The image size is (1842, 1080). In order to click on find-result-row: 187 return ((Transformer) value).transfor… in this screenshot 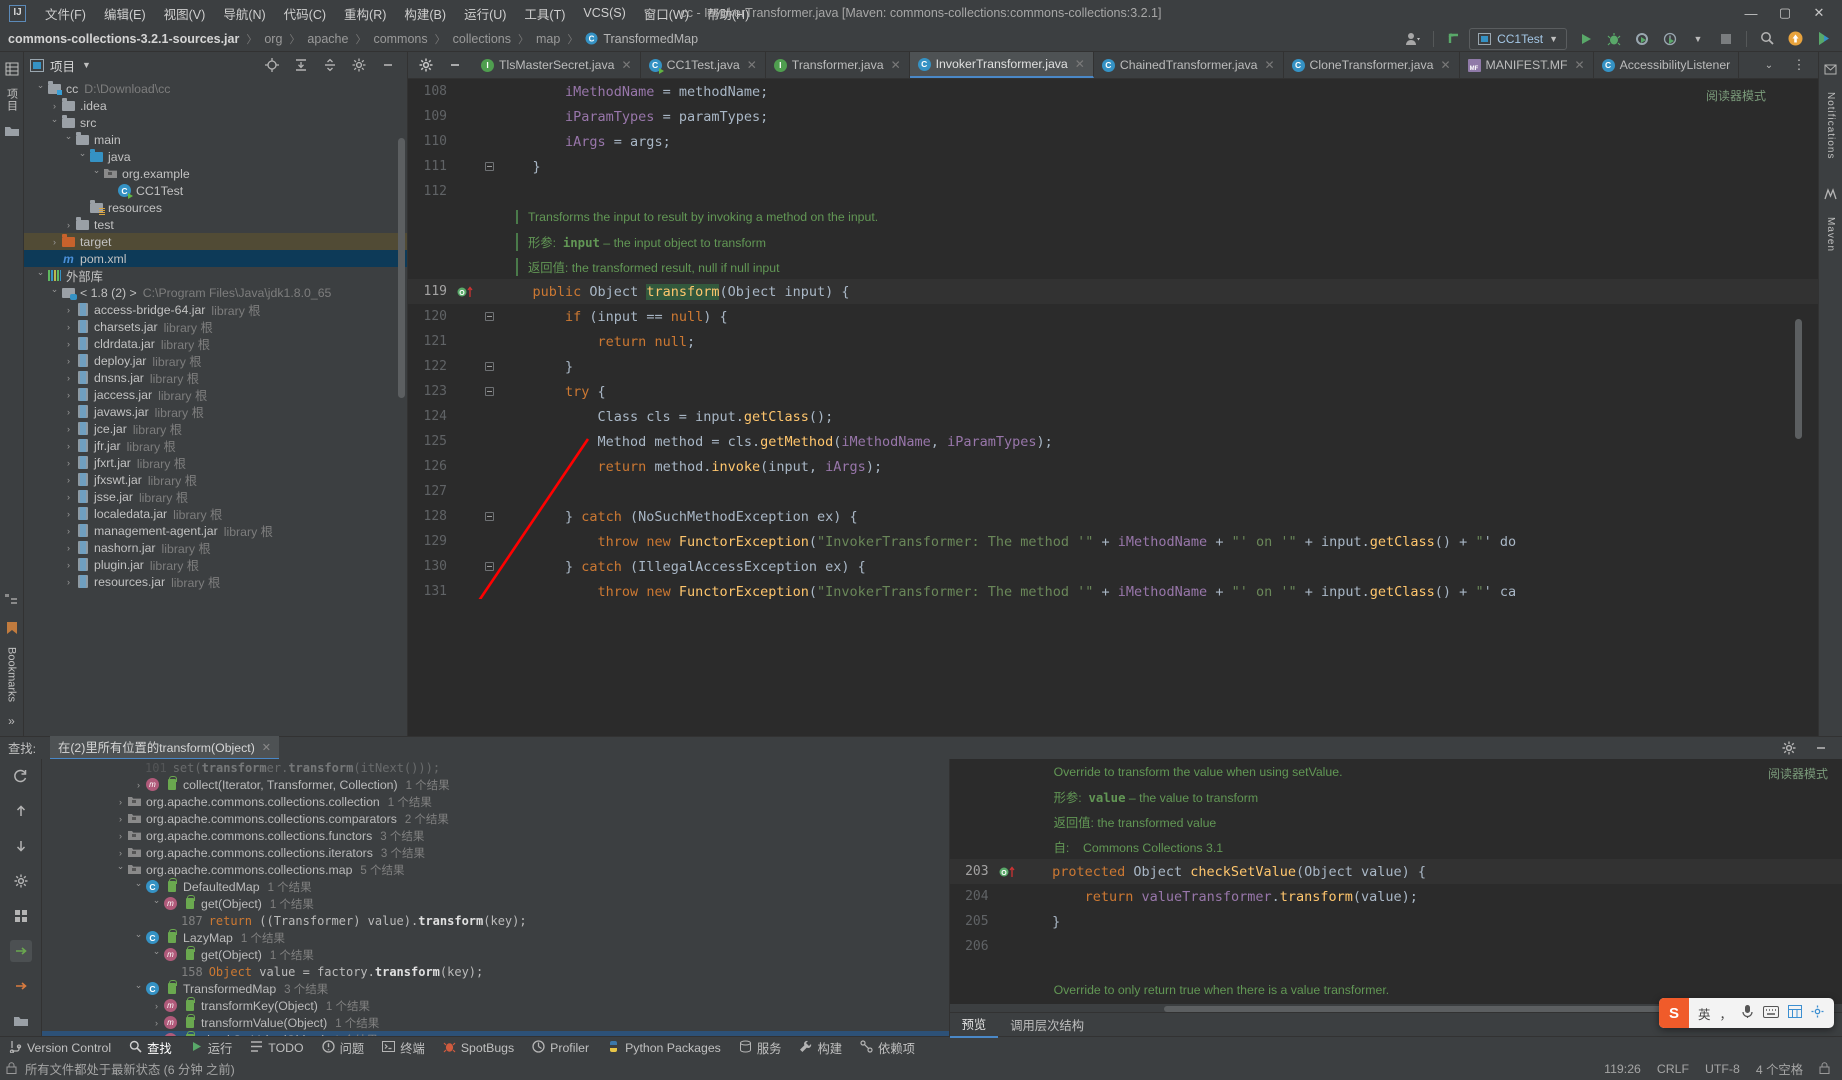, I will do `click(495, 920)`.